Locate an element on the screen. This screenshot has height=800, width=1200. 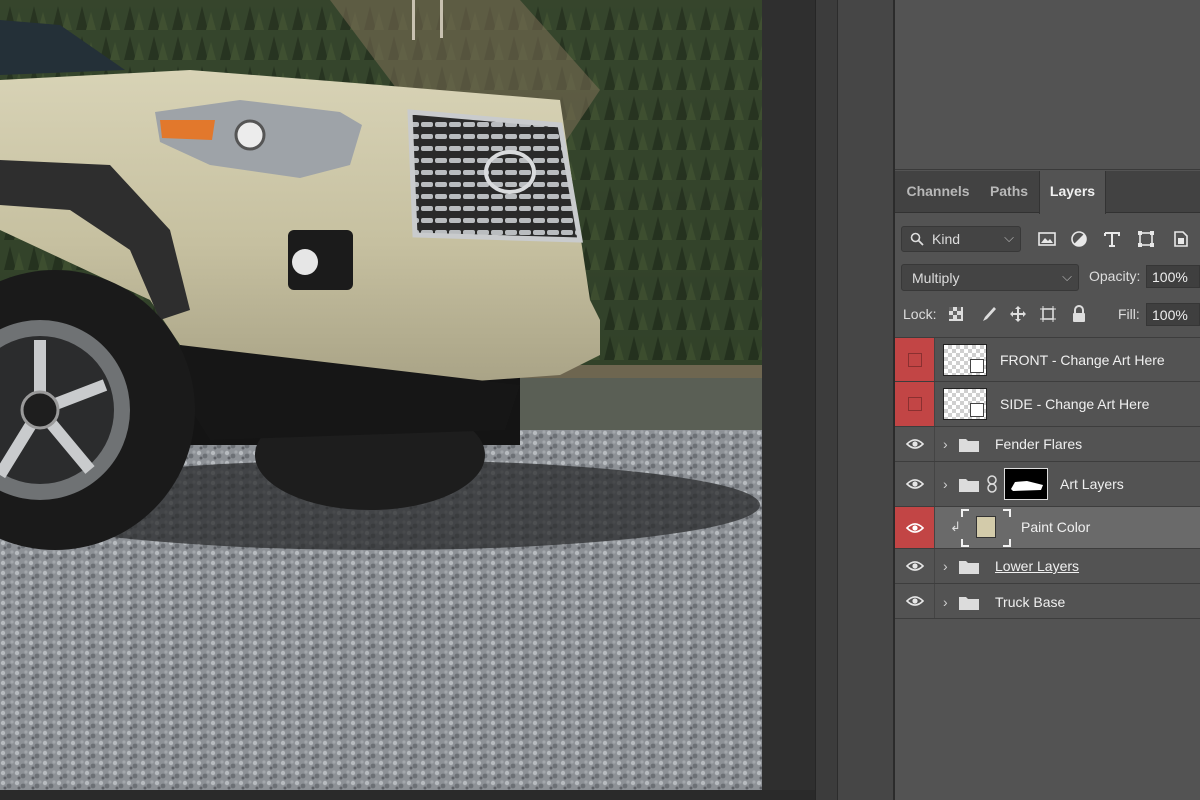
shape-filter-icon is located at coordinates (1146, 239).